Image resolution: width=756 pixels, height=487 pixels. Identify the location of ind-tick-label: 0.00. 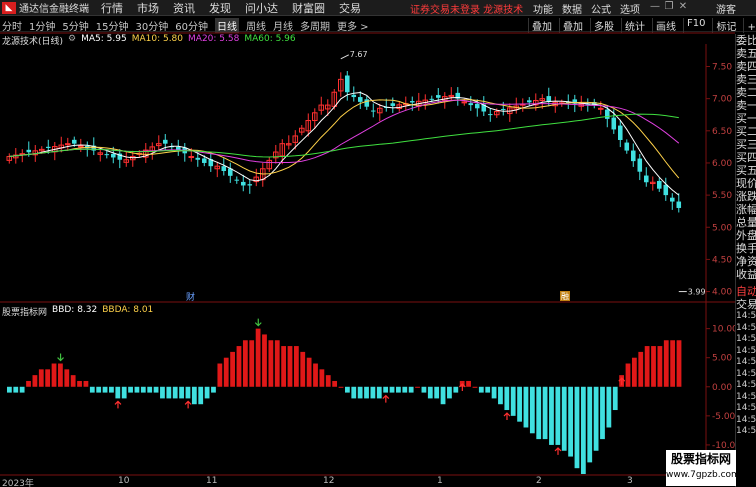
(722, 388).